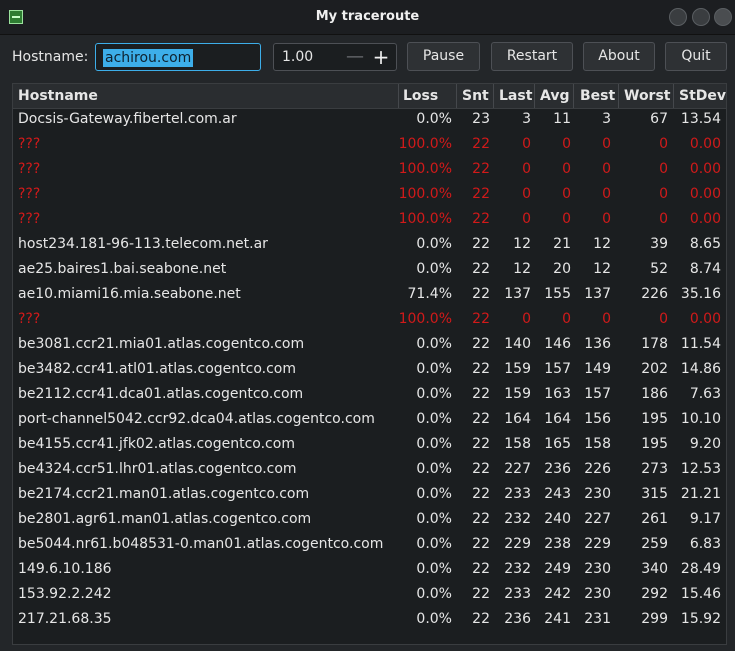 This screenshot has height=651, width=735. Describe the element at coordinates (597, 569) in the screenshot. I see `cell-best: 230` at that location.